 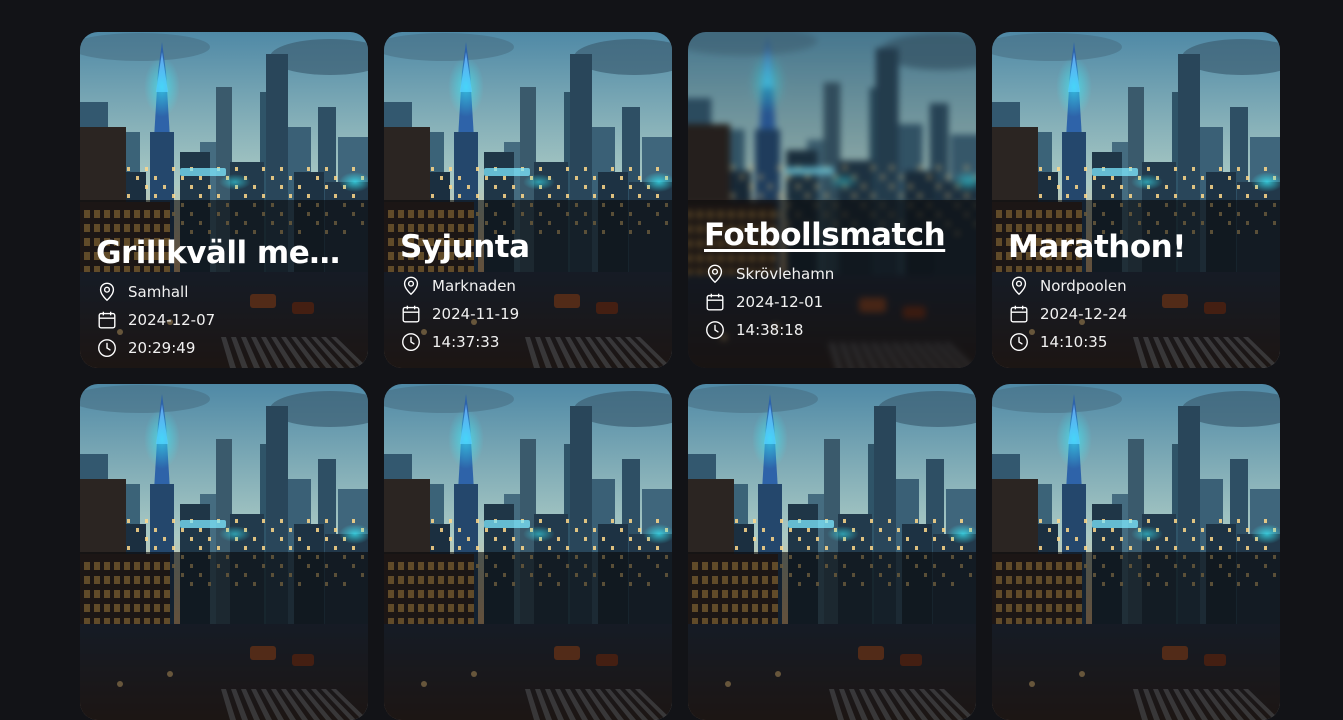 What do you see at coordinates (162, 348) in the screenshot?
I see `event-time-text: 20:29:49` at bounding box center [162, 348].